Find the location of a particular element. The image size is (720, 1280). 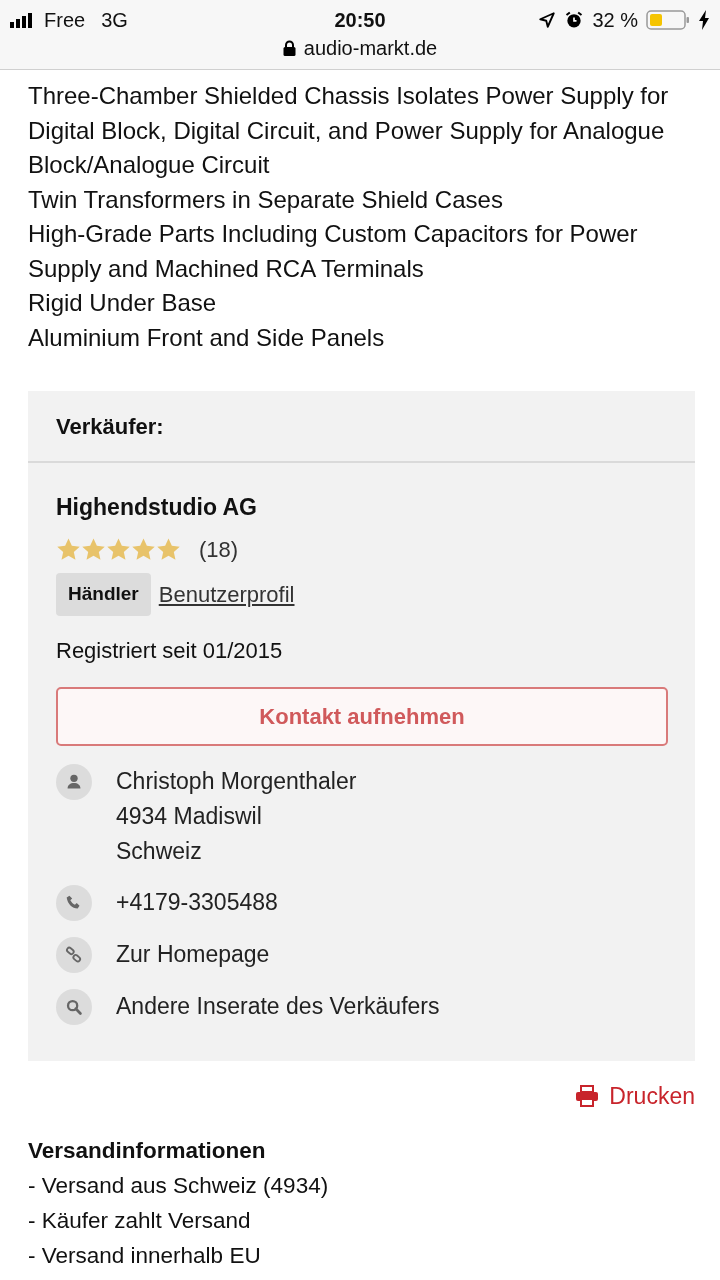

printer-icon is located at coordinates (587, 1095).